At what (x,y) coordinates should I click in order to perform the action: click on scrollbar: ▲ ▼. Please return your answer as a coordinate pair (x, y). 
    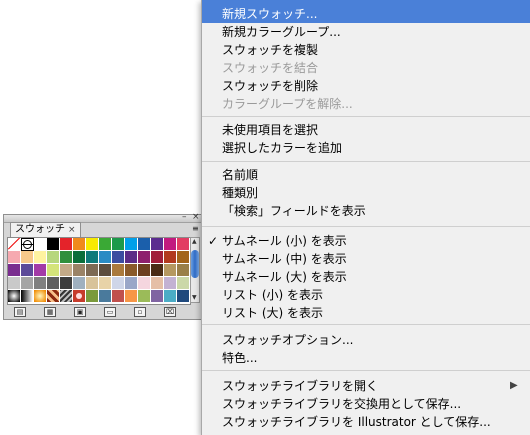
    Looking at the image, I should click on (195, 270).